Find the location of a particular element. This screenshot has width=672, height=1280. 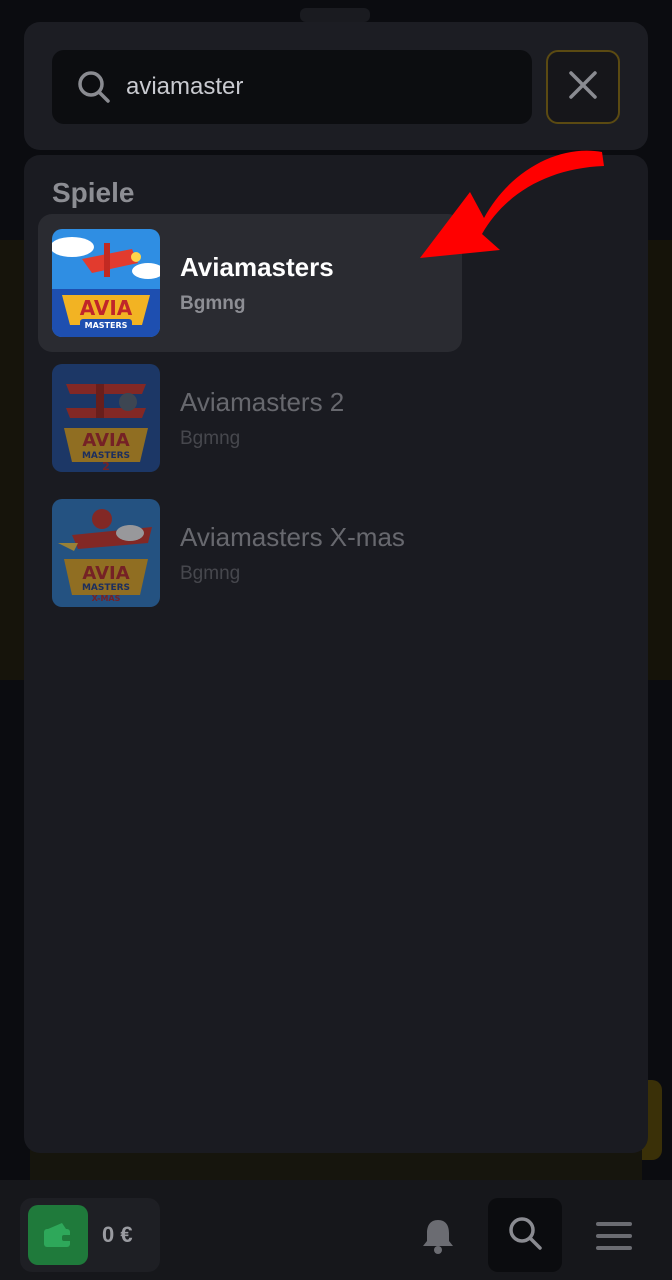

game-thumbnail: AVIA MASTERS is located at coordinates (106, 283).